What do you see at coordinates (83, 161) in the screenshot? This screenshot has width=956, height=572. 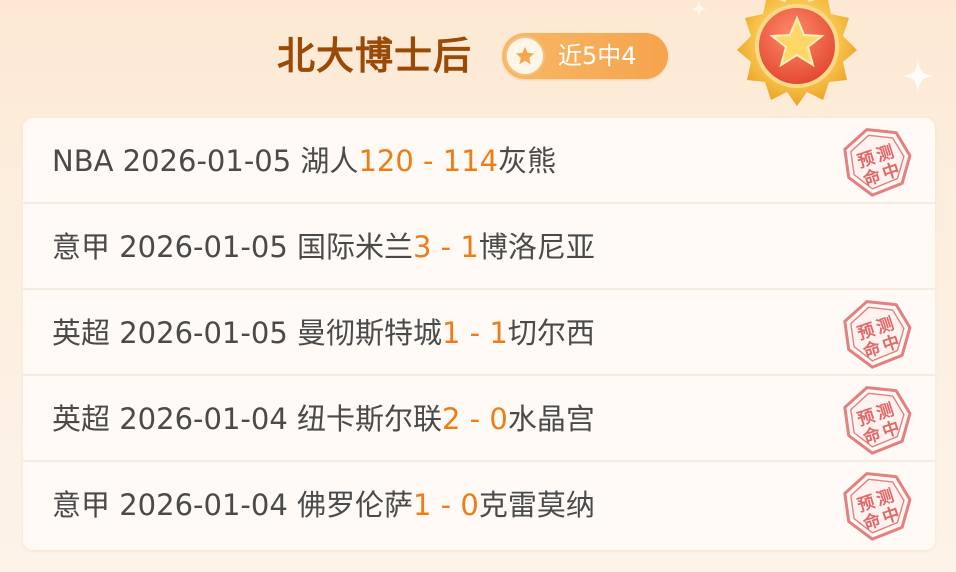 I see `match-league: NBA` at bounding box center [83, 161].